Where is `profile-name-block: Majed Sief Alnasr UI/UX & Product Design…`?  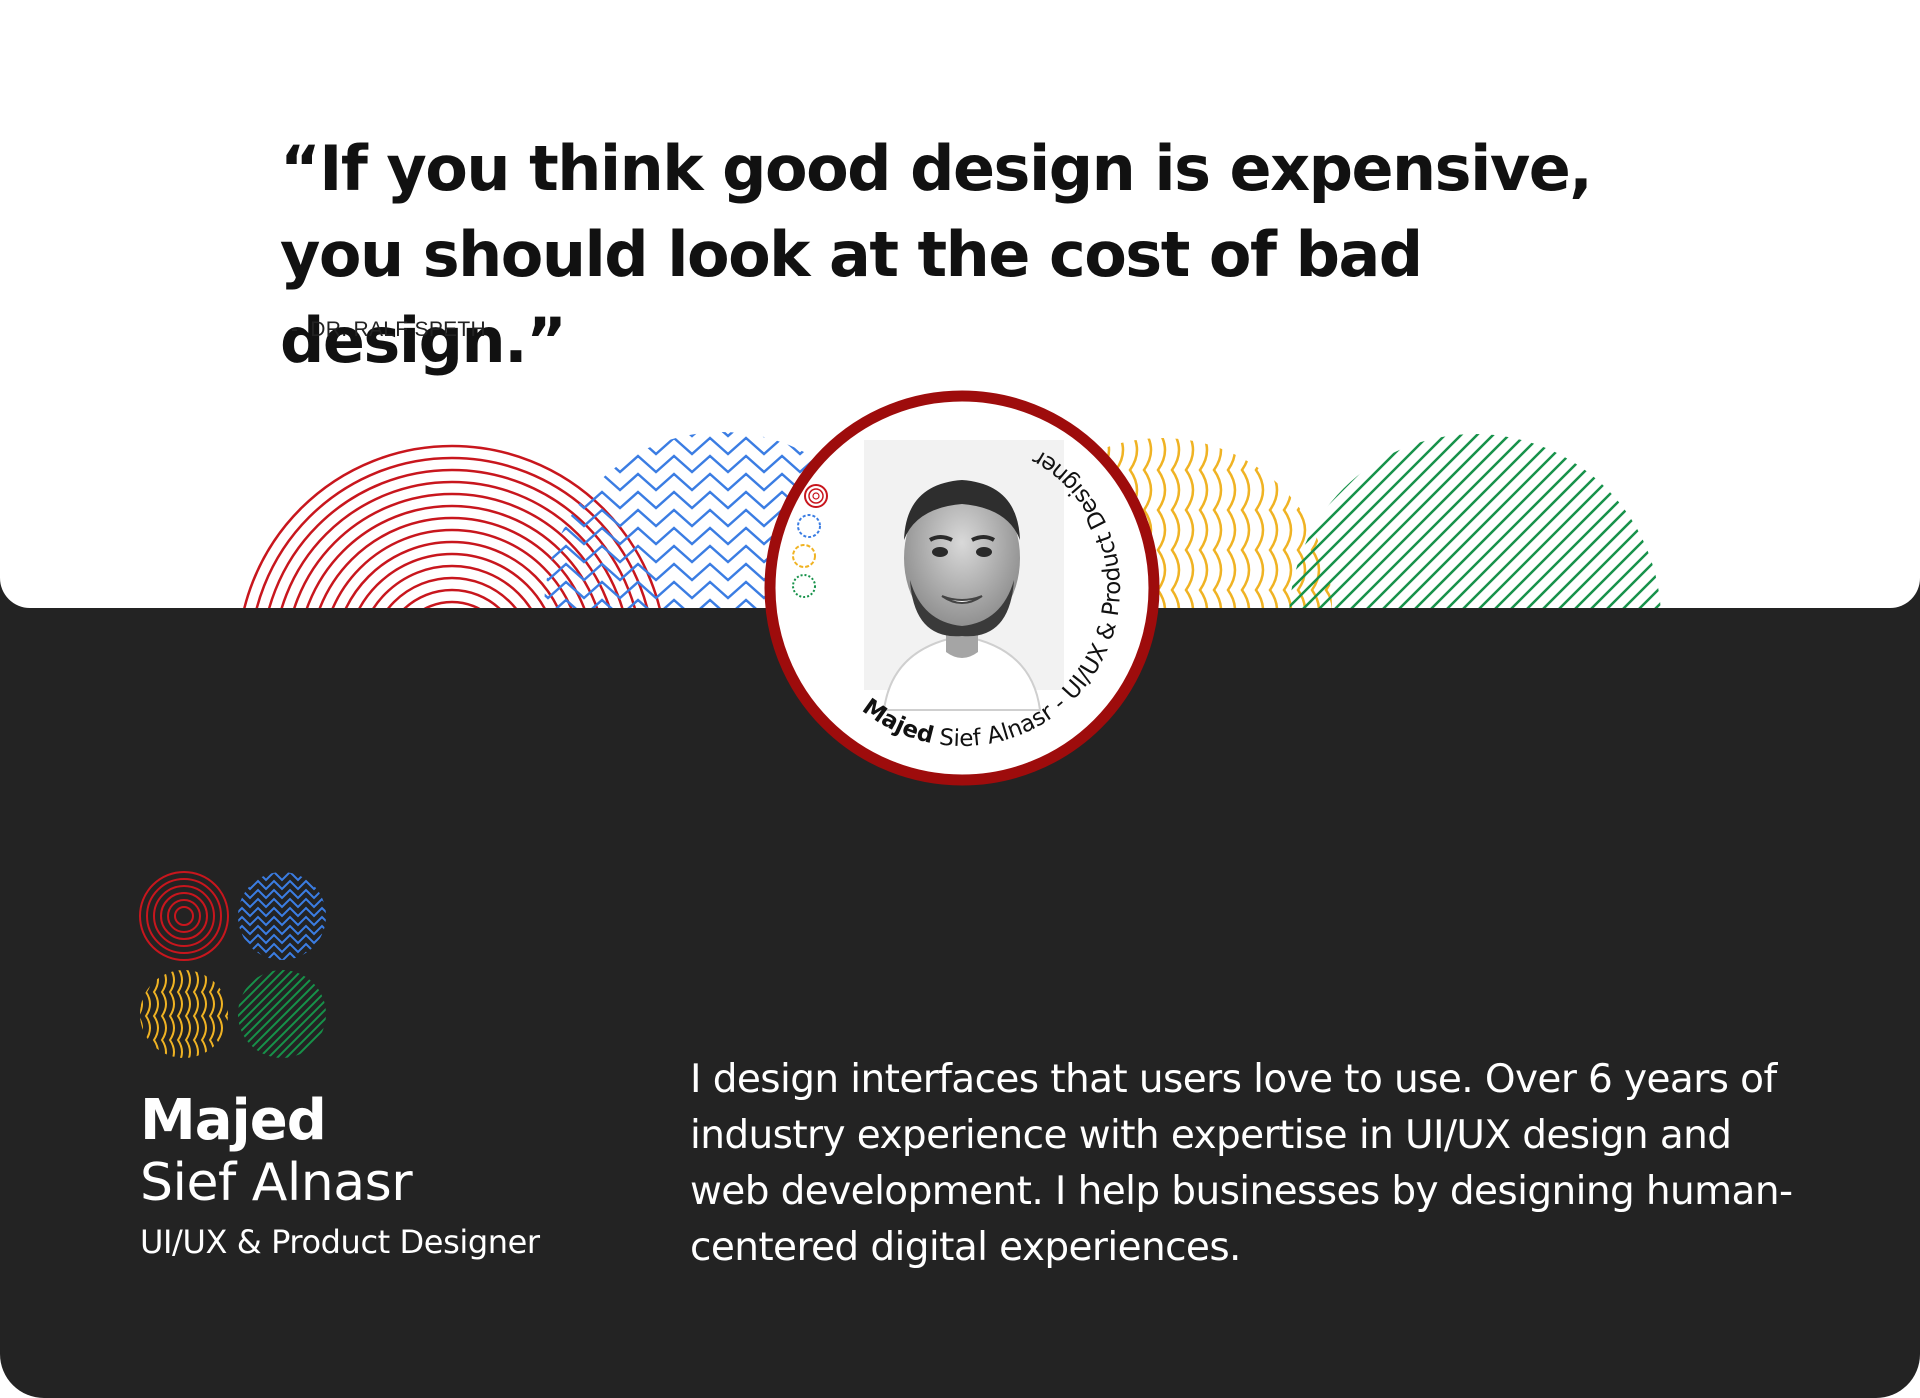
profile-name-block: Majed Sief Alnasr UI/UX & Product Design… is located at coordinates (340, 1178).